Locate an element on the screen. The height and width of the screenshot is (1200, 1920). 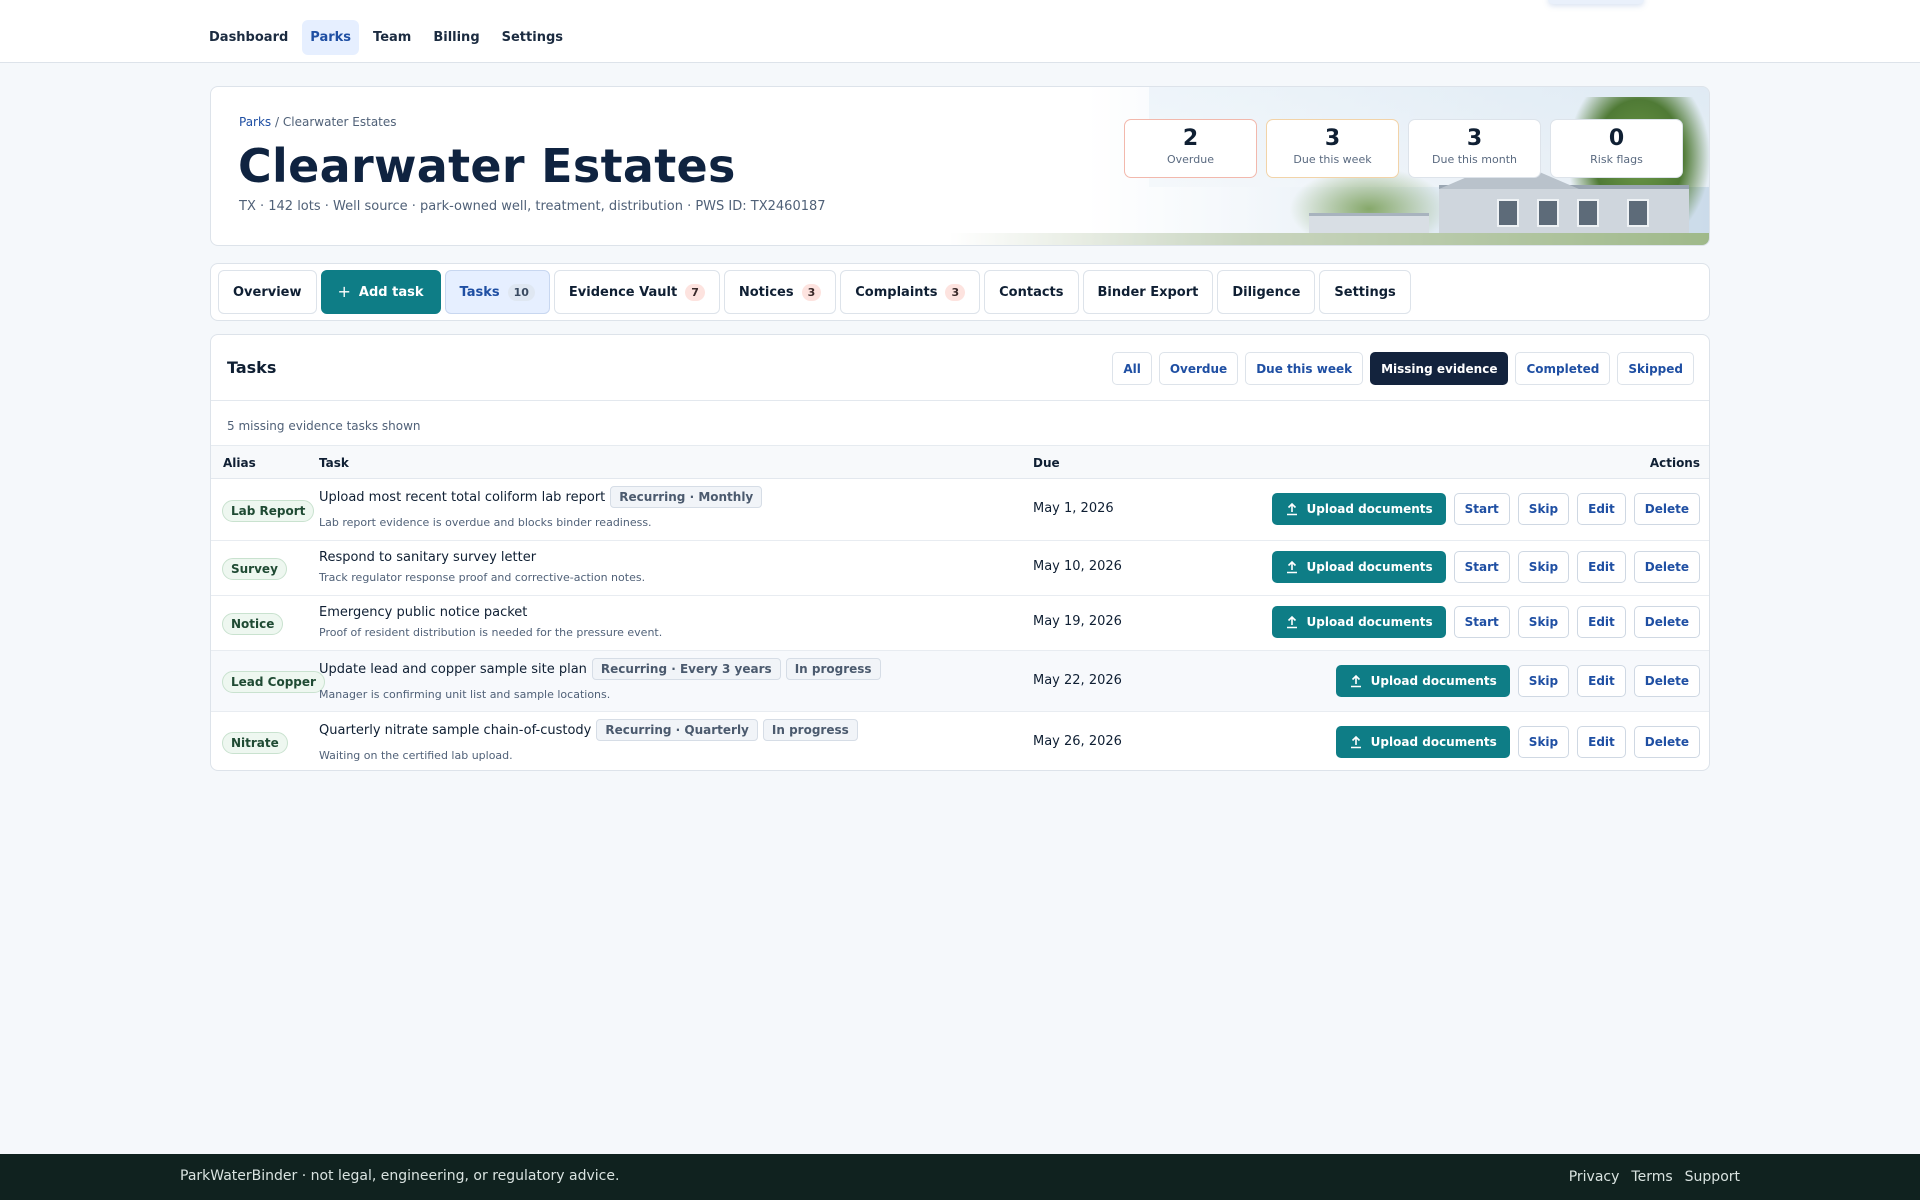
alias-badge: Nitrate is located at coordinates (255, 743).